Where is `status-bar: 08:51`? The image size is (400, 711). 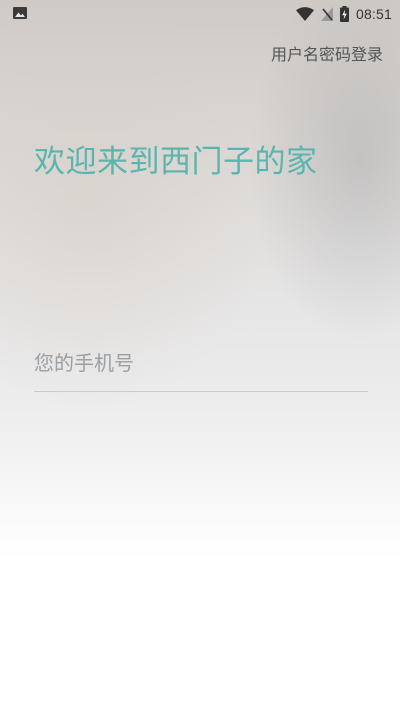
status-bar: 08:51 is located at coordinates (200, 13).